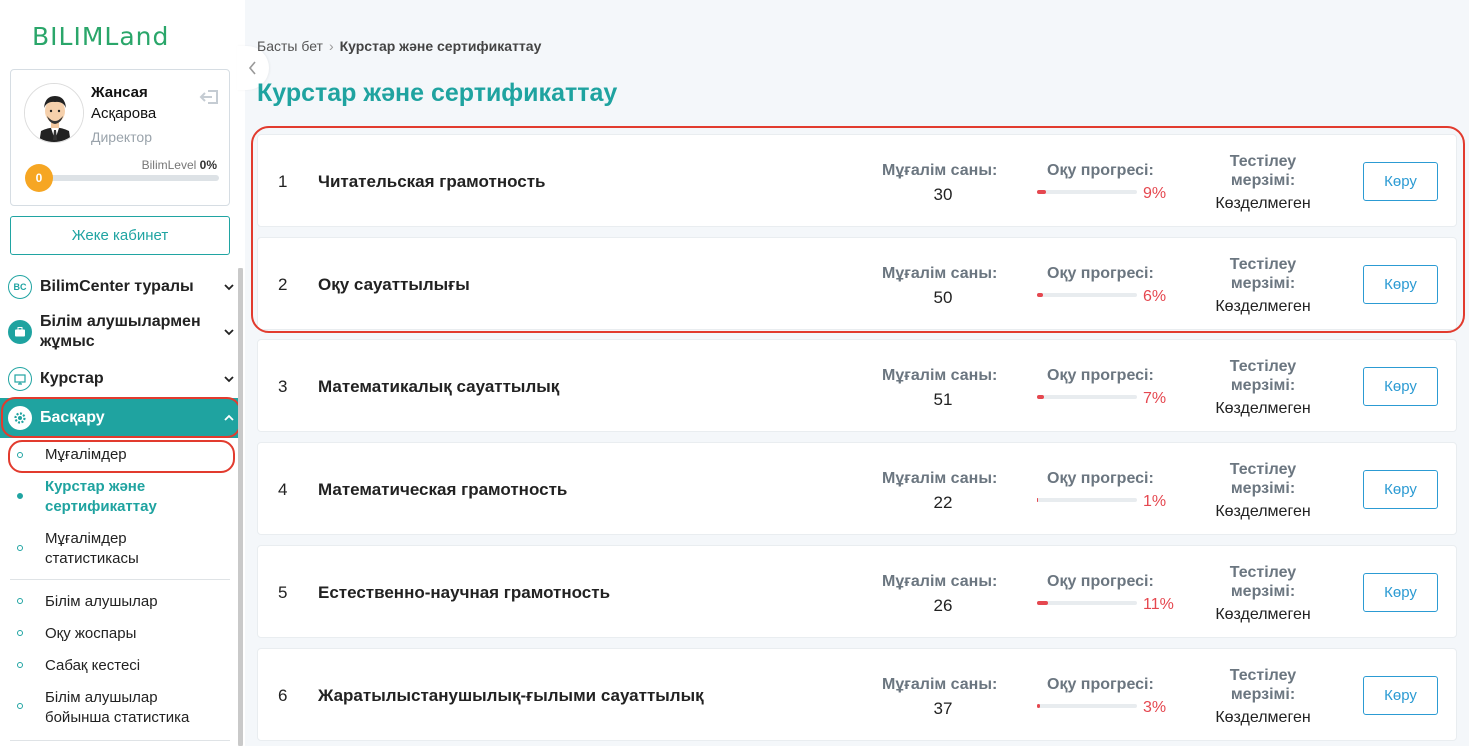  I want to click on profile-role: Директор, so click(121, 137).